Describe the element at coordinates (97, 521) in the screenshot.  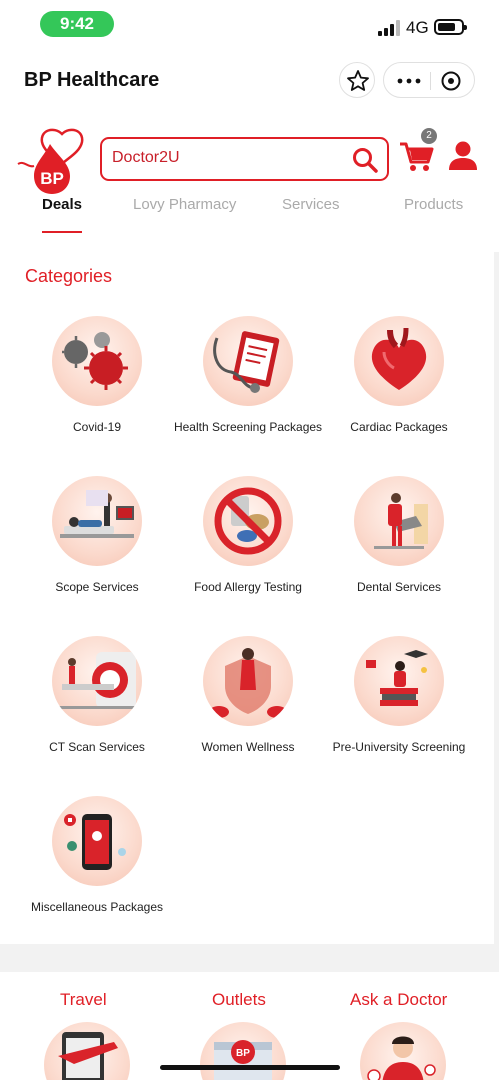
I see `hospital-bed-icon` at that location.